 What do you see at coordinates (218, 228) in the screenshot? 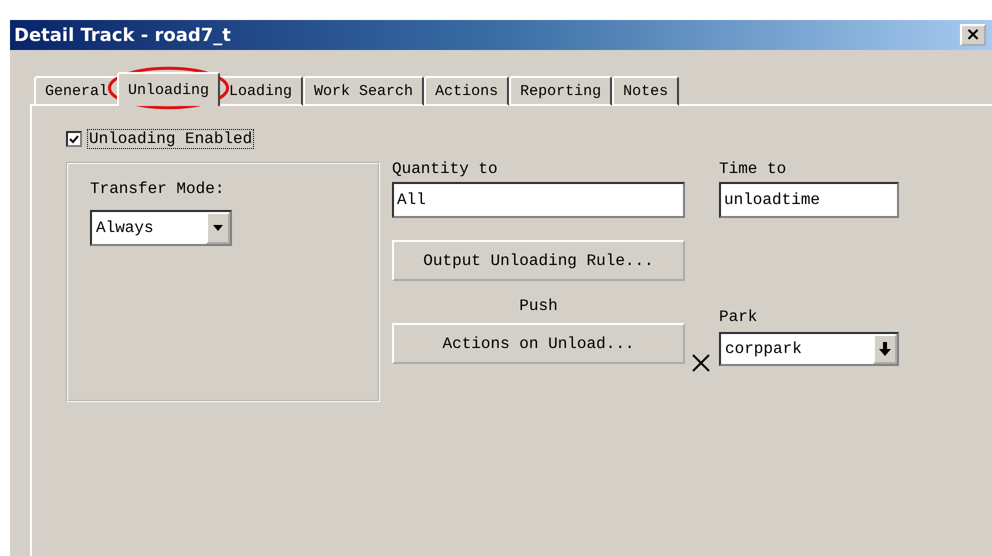
I see `caret-icon` at bounding box center [218, 228].